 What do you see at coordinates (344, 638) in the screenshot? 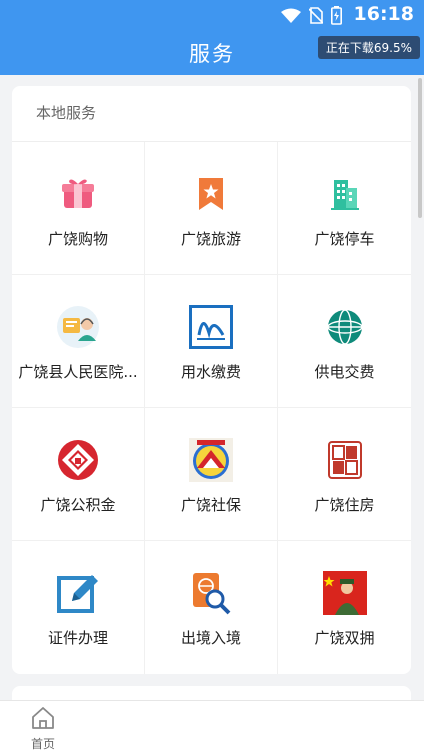
I see `service-label: 广饶双拥` at bounding box center [344, 638].